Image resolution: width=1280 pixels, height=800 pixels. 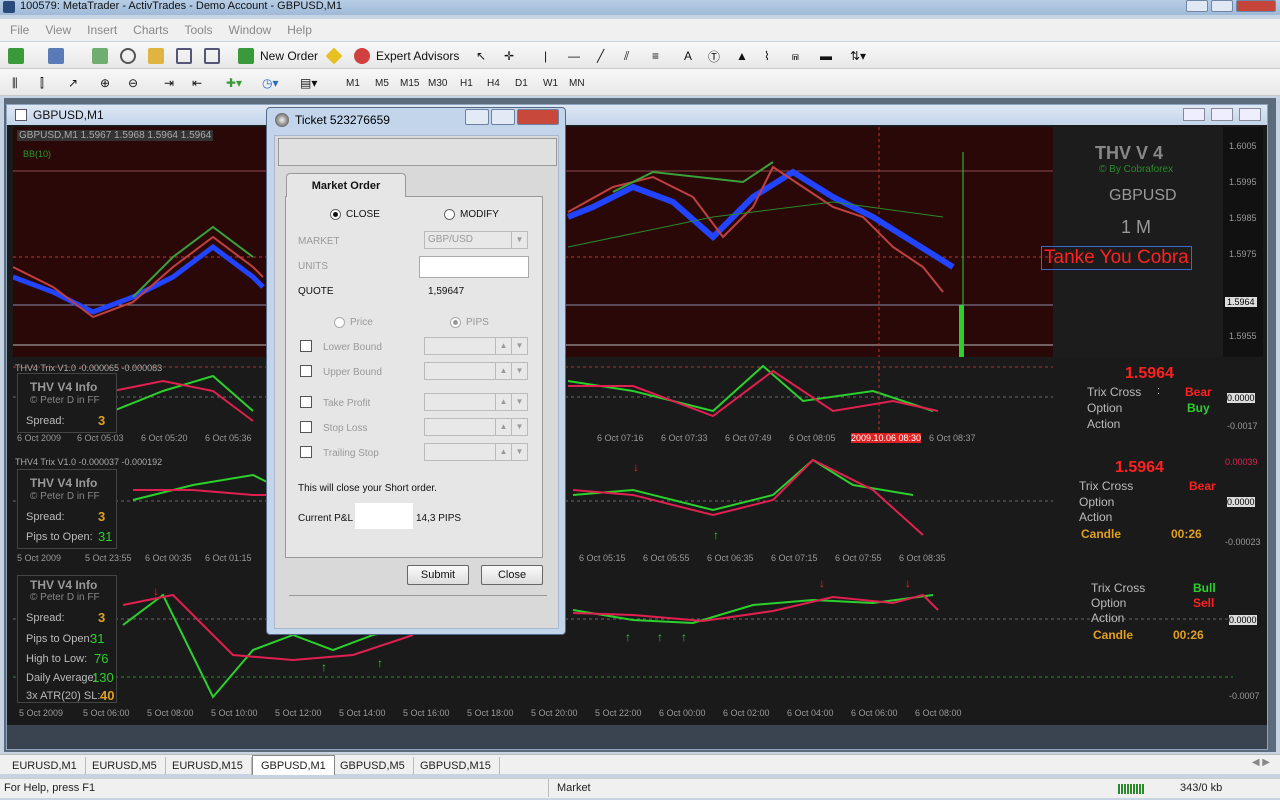 What do you see at coordinates (476, 346) in the screenshot?
I see `lower-bound-spinner: ▲ ▼` at bounding box center [476, 346].